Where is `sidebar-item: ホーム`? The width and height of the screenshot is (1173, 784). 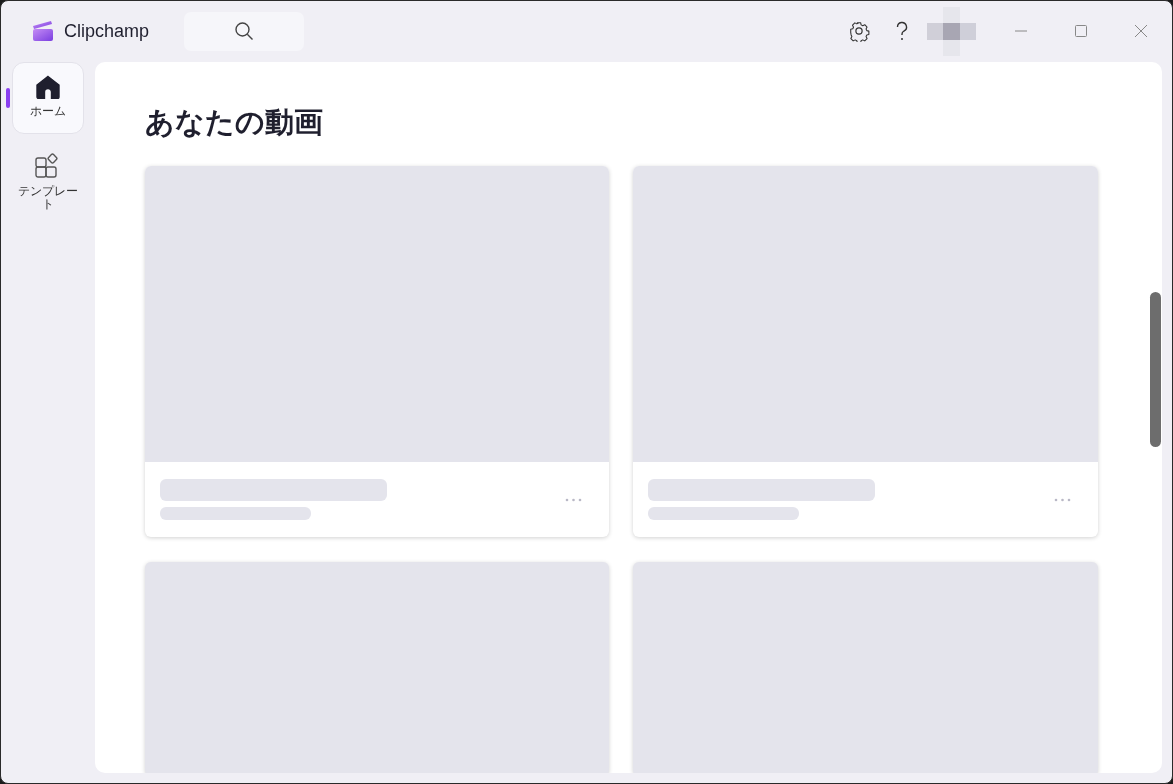
sidebar-item: ホーム is located at coordinates (48, 98).